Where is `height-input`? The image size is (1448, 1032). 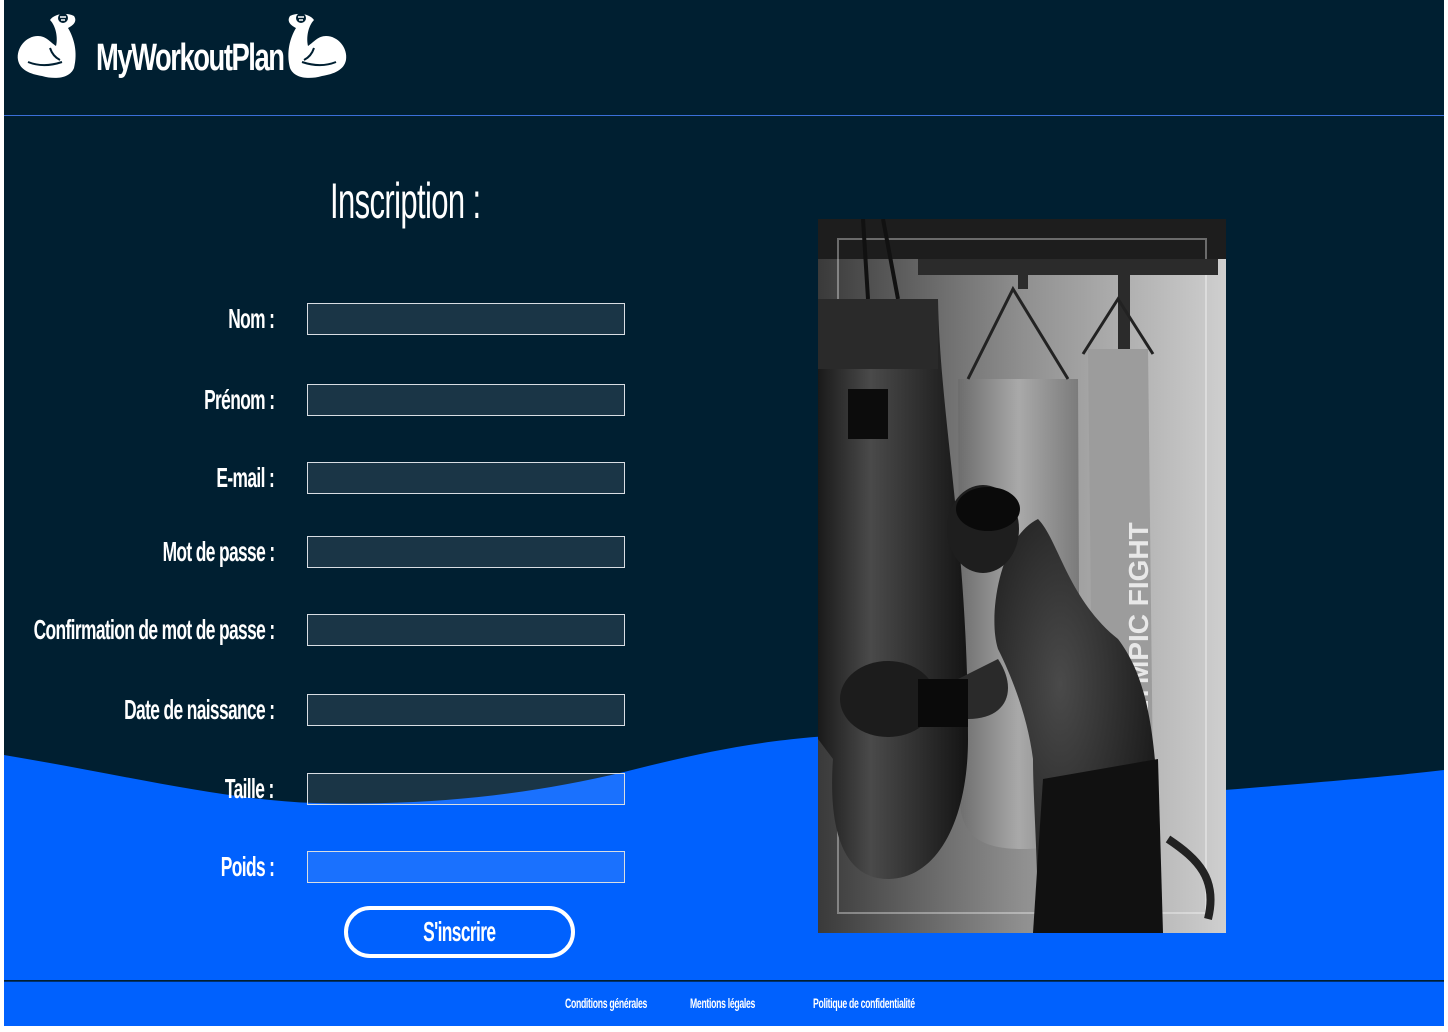
height-input is located at coordinates (466, 789).